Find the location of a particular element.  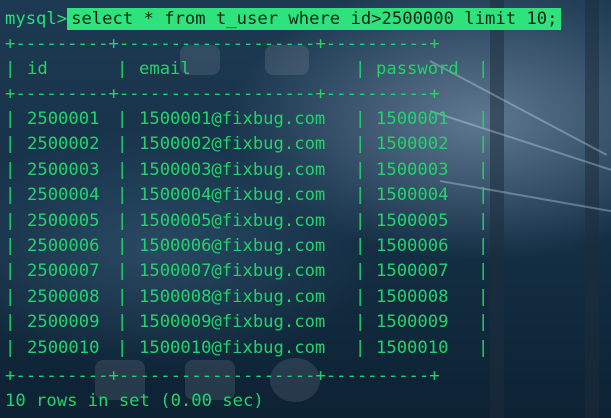

id-cell: 2500005 is located at coordinates (63, 221).